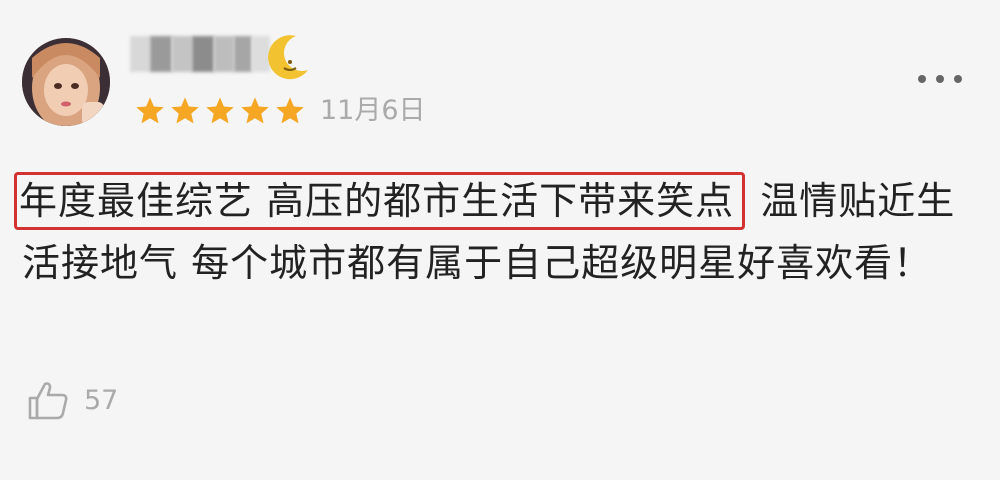  I want to click on avatar, so click(66, 82).